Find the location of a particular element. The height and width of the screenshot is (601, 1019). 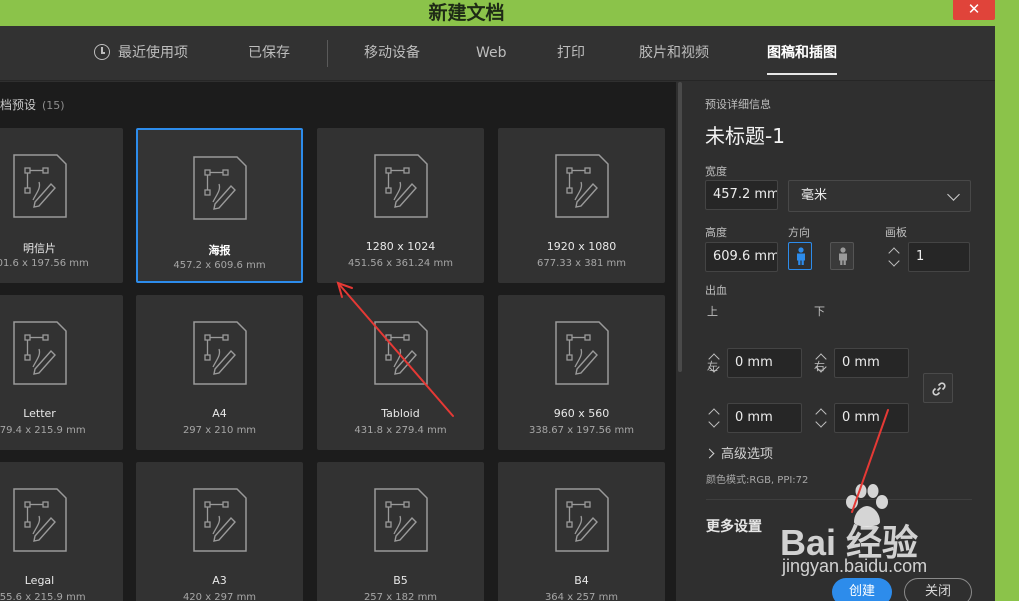

bleed-right-input: 0 mm is located at coordinates (871, 418).